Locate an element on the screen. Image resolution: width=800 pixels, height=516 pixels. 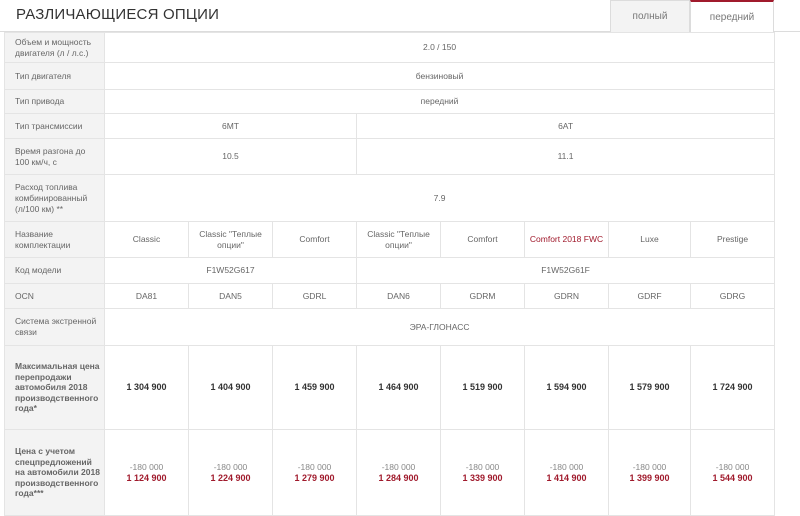
row-transmission: Тип трансмиссии 6MT 6AT is located at coordinates (390, 126).